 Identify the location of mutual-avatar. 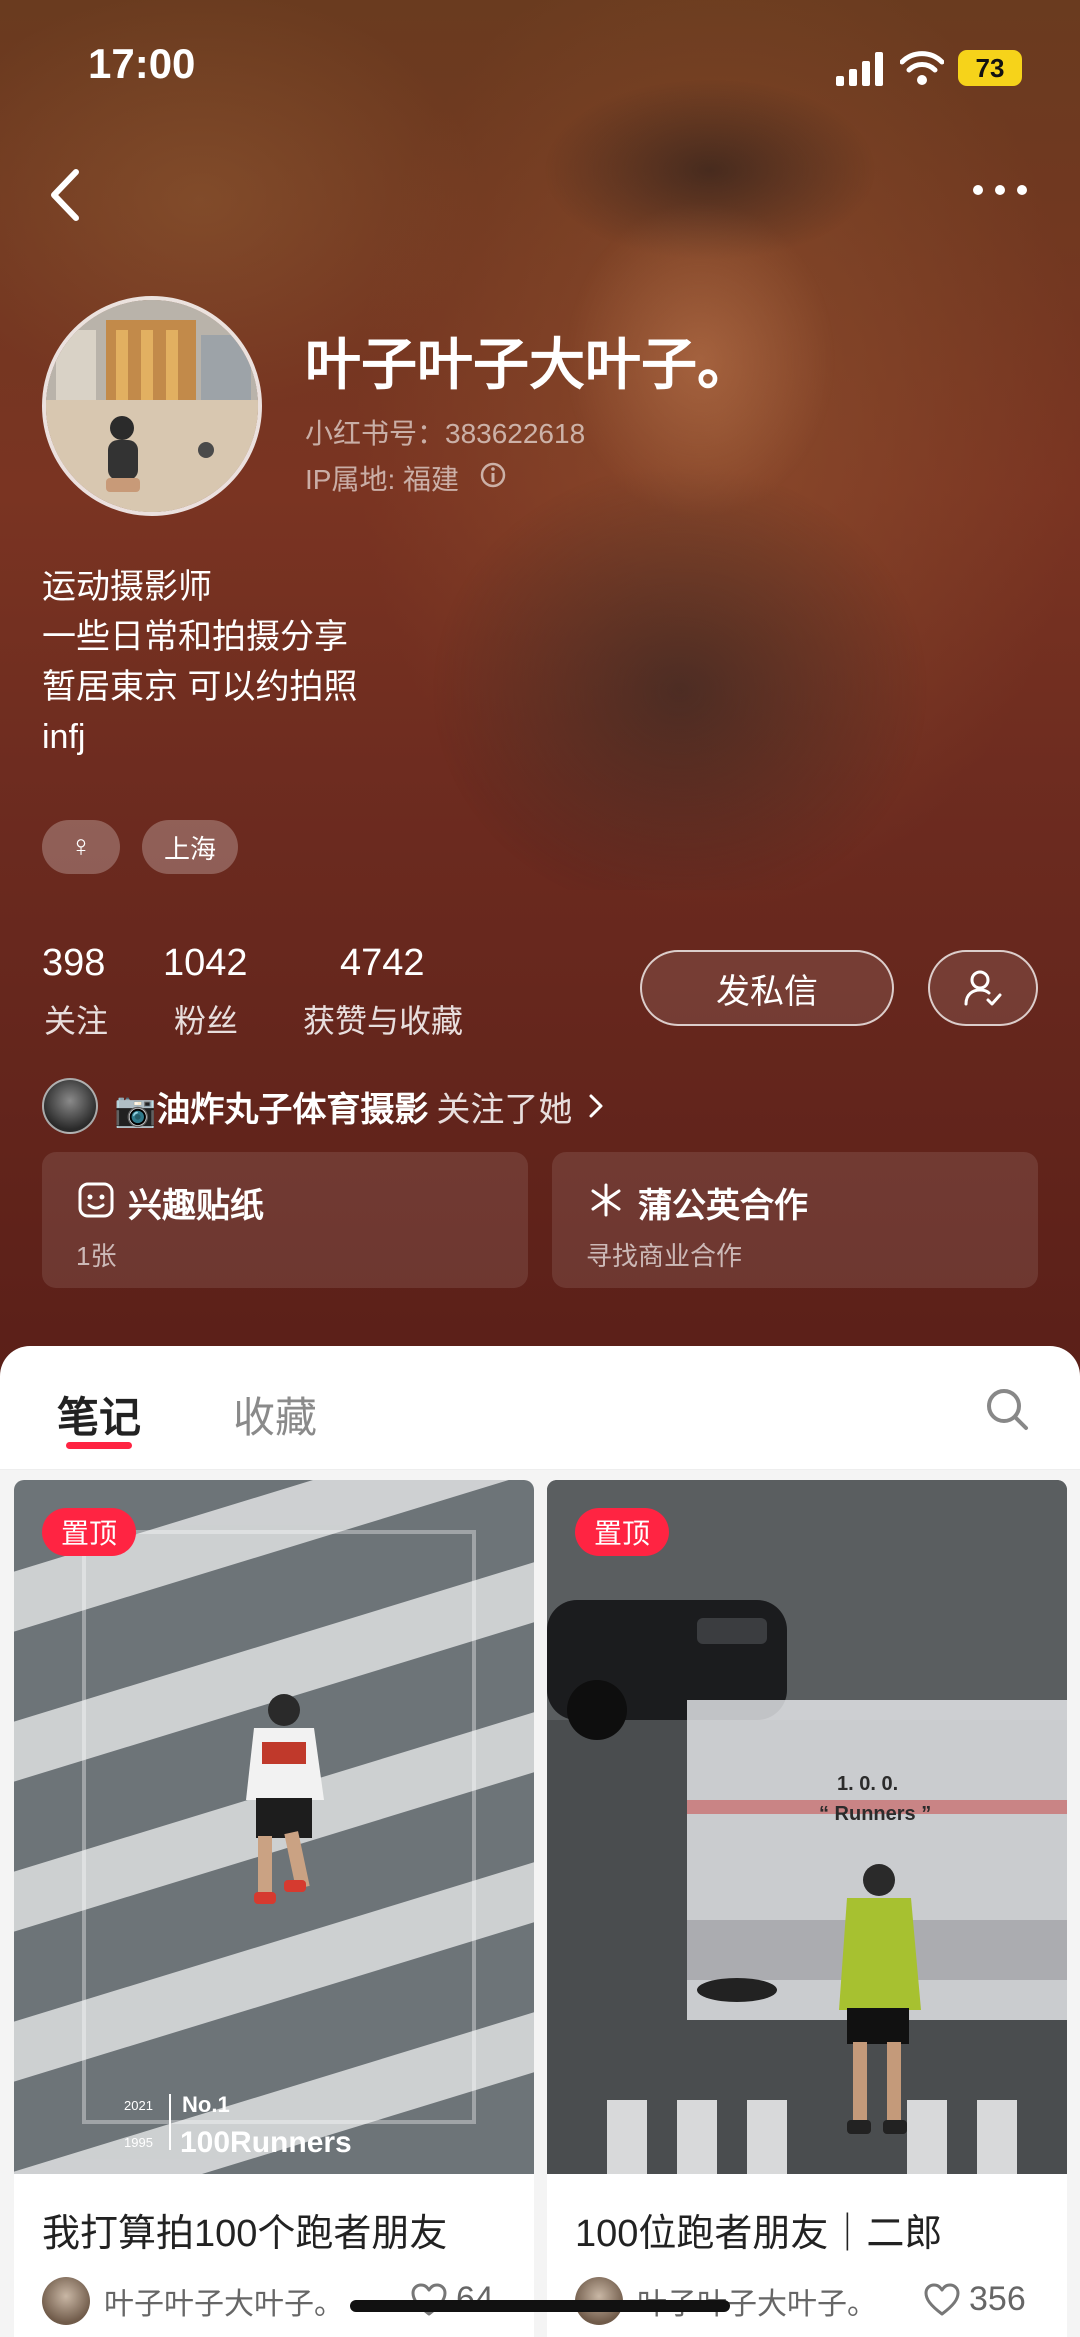
(70, 1106).